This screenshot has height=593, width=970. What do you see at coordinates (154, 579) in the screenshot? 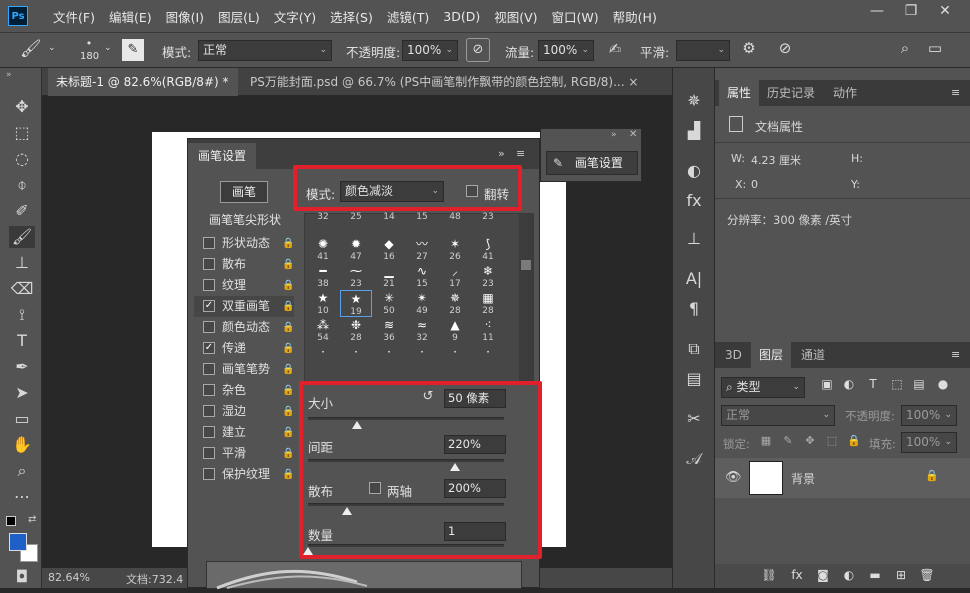
I see `doc-info: 文档:732.4` at bounding box center [154, 579].